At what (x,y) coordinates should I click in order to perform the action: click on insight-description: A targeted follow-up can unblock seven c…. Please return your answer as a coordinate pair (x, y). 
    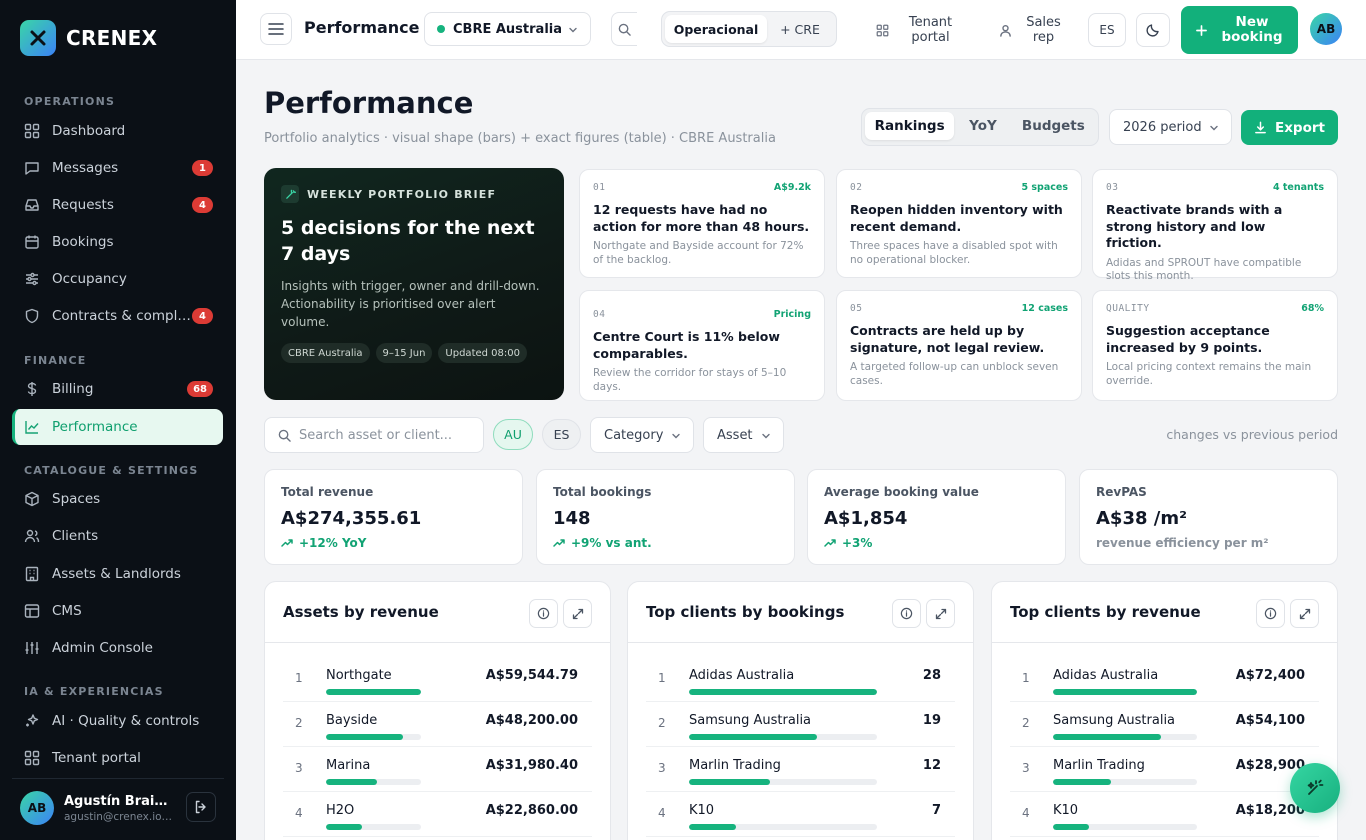
    Looking at the image, I should click on (954, 374).